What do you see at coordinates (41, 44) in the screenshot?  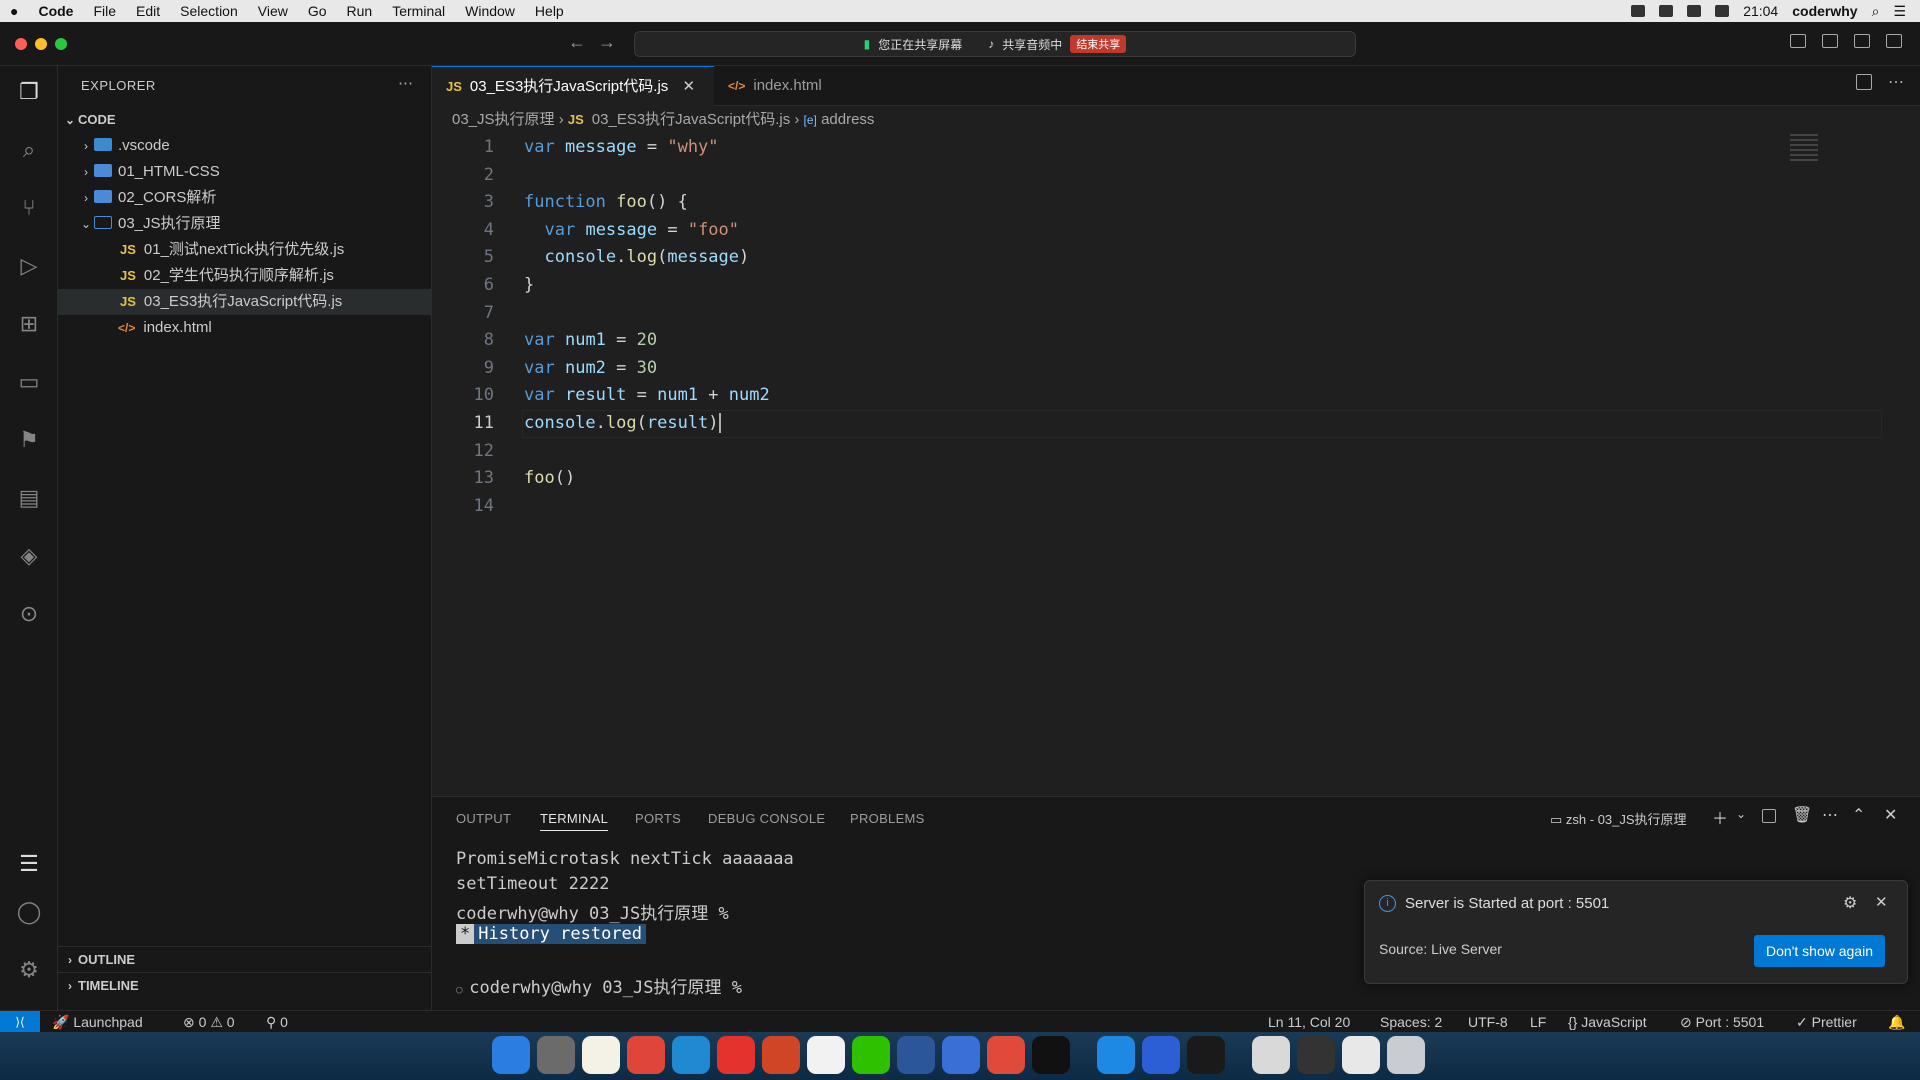 I see `minimize-window-button` at bounding box center [41, 44].